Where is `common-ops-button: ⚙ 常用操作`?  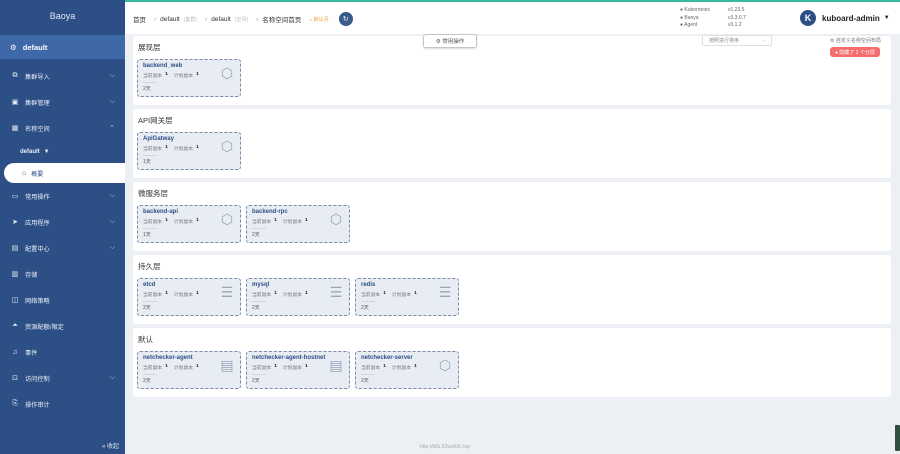 common-ops-button: ⚙ 常用操作 is located at coordinates (450, 41).